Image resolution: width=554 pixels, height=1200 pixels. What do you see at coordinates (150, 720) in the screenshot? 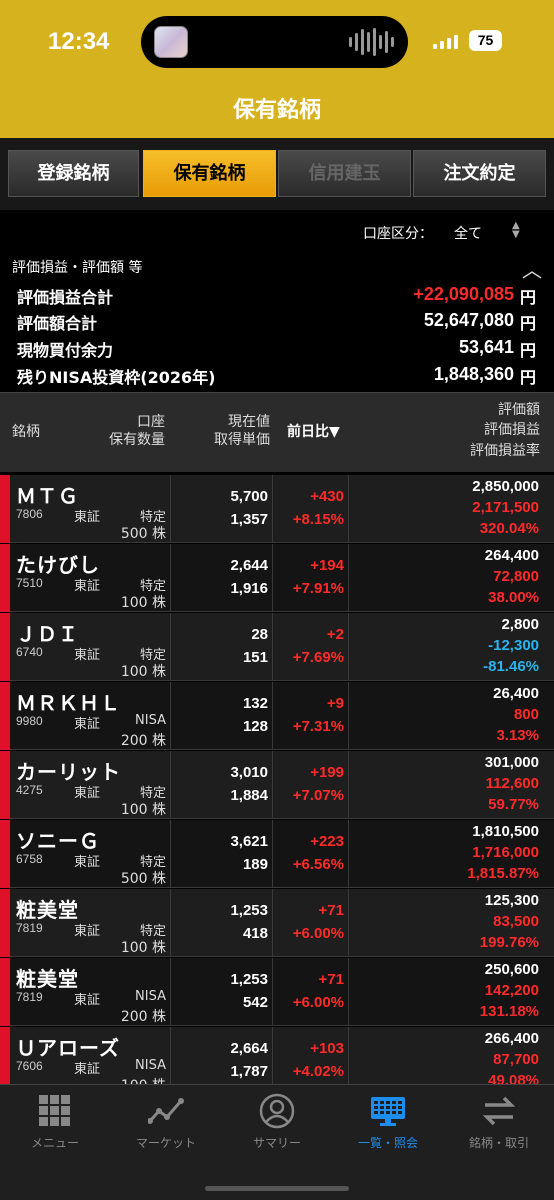
I see `account-type: NISA` at bounding box center [150, 720].